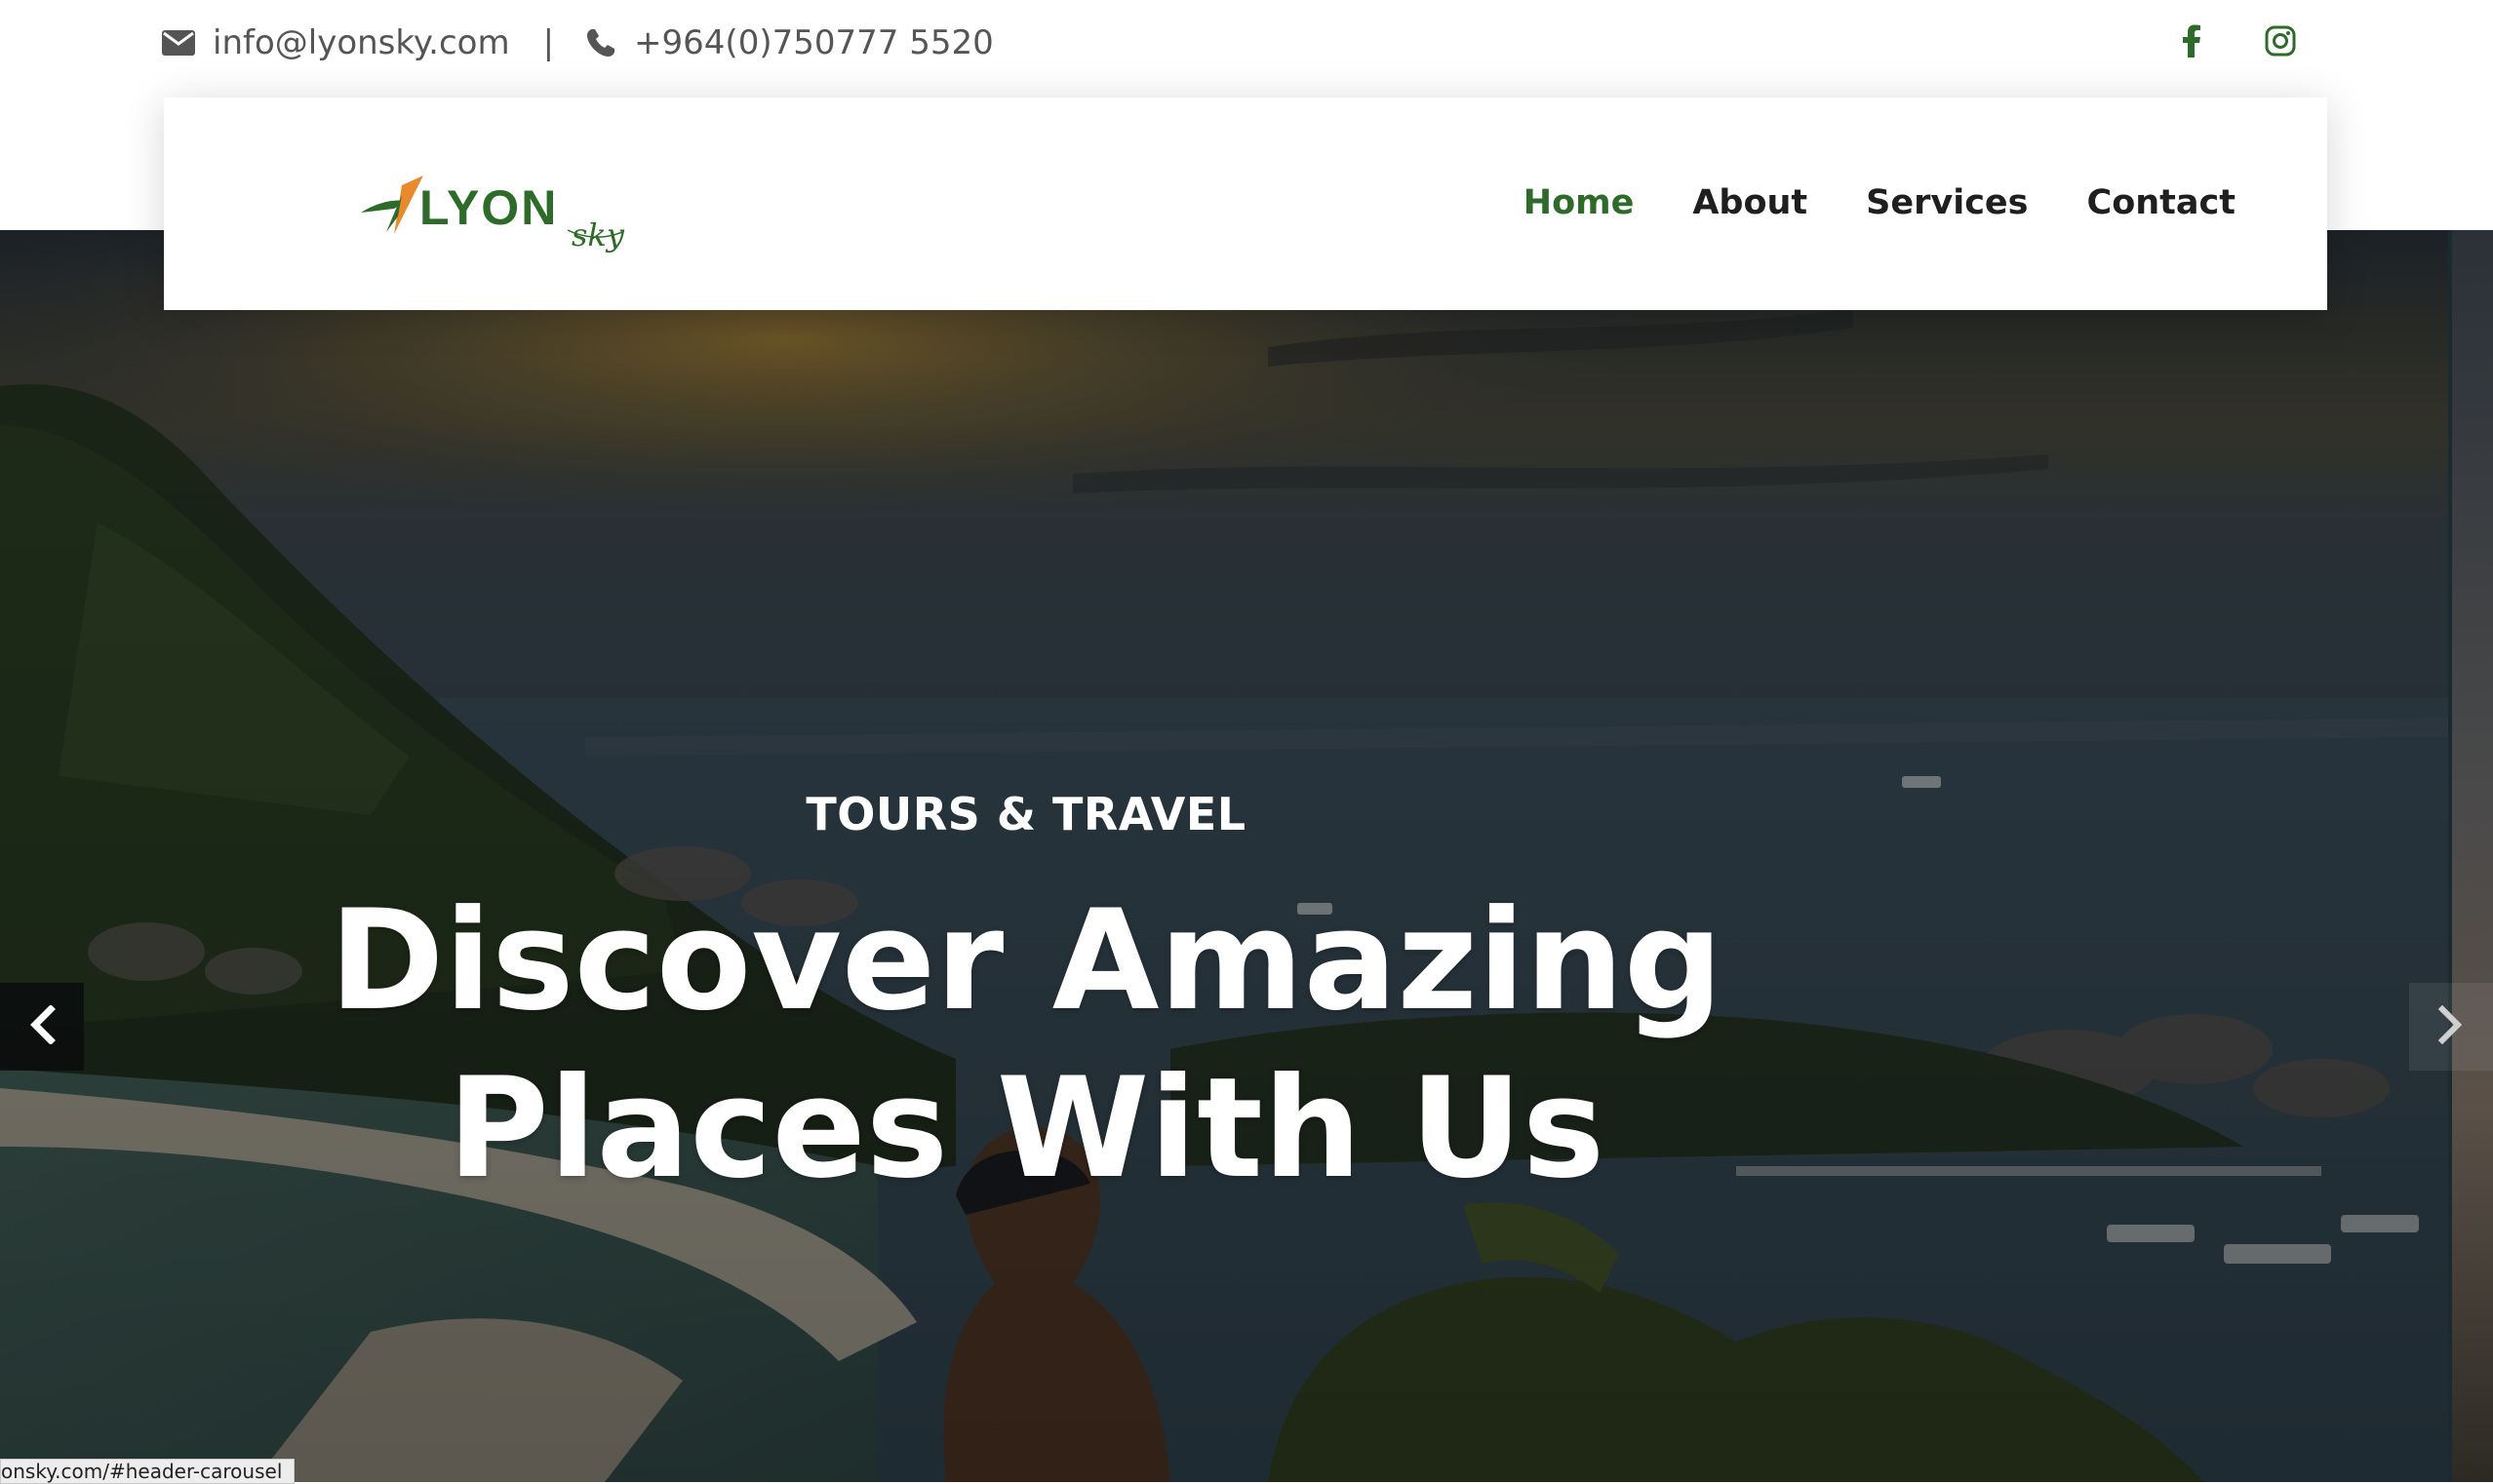  What do you see at coordinates (2470, 856) in the screenshot?
I see `next-slide-preview` at bounding box center [2470, 856].